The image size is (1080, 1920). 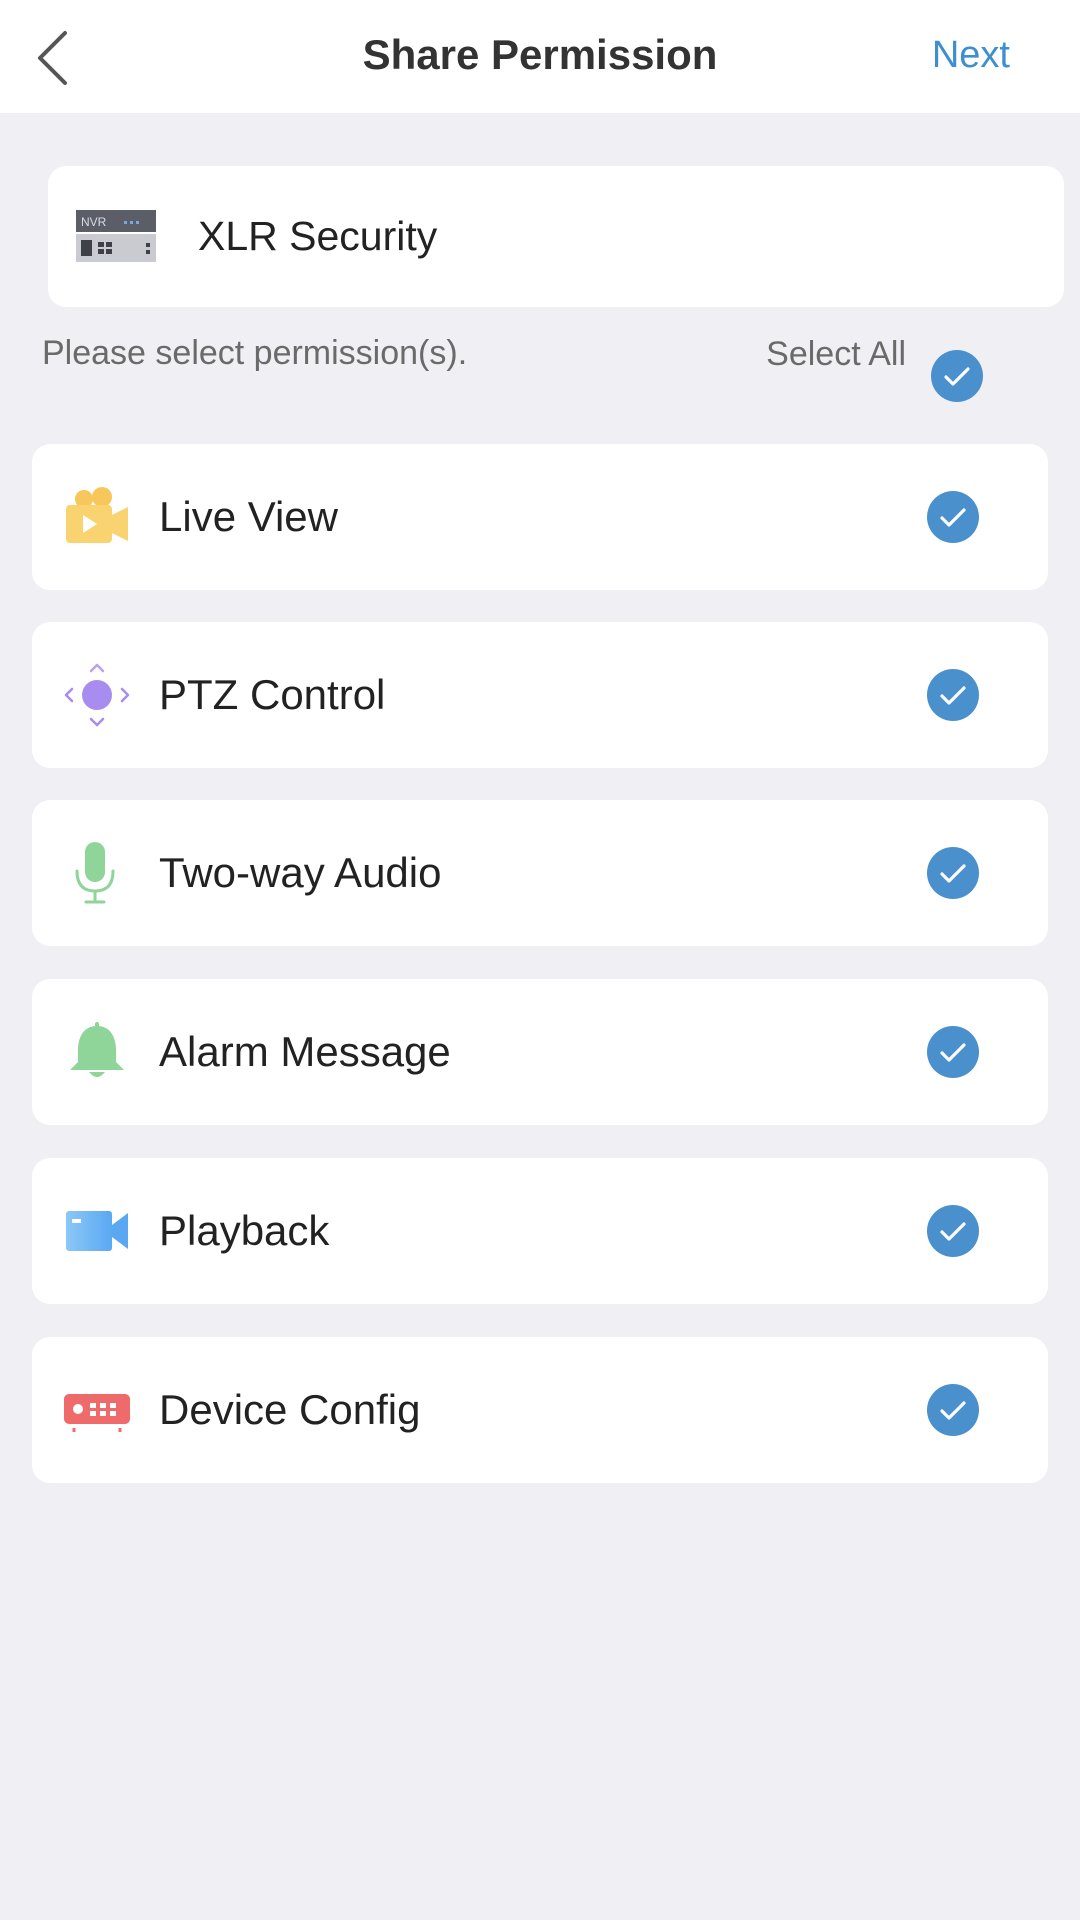 What do you see at coordinates (318, 236) in the screenshot?
I see `device-name: XLR Security` at bounding box center [318, 236].